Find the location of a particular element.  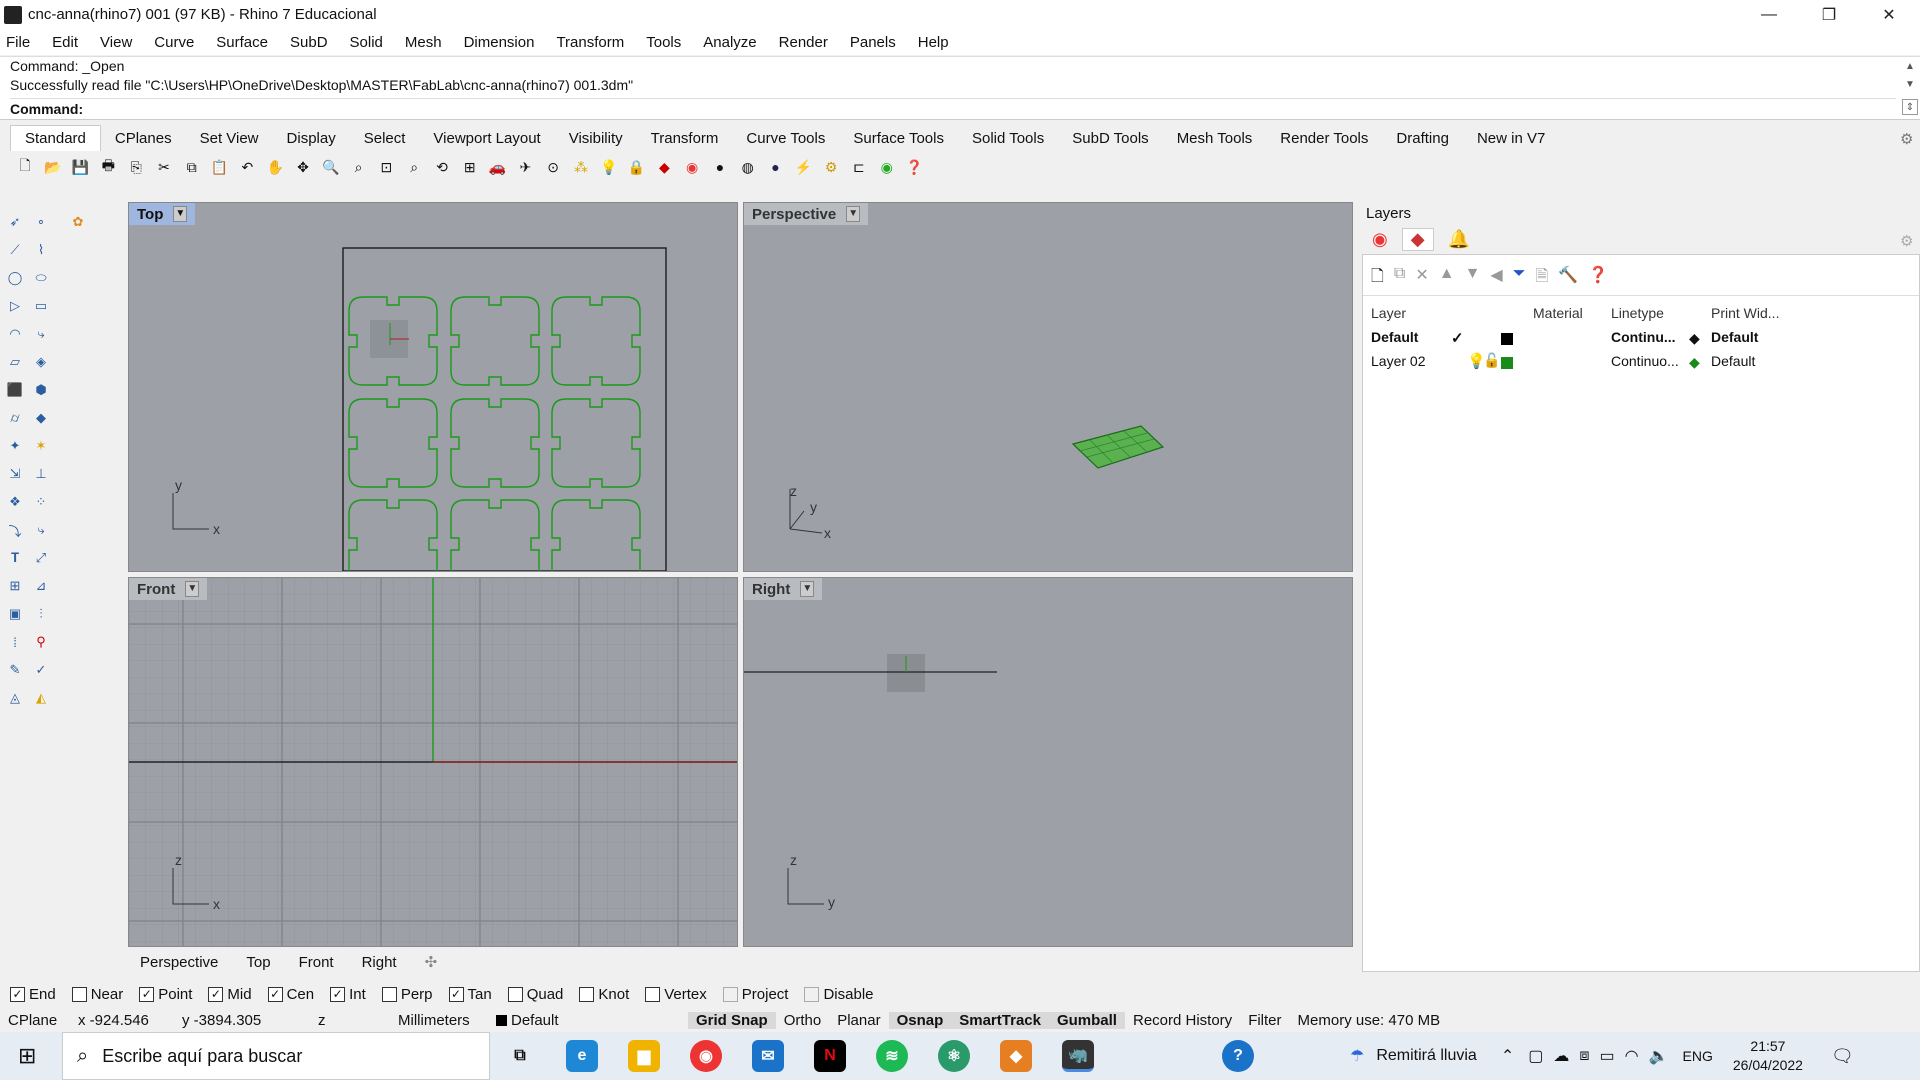

menu-panels: Panels is located at coordinates (873, 42).